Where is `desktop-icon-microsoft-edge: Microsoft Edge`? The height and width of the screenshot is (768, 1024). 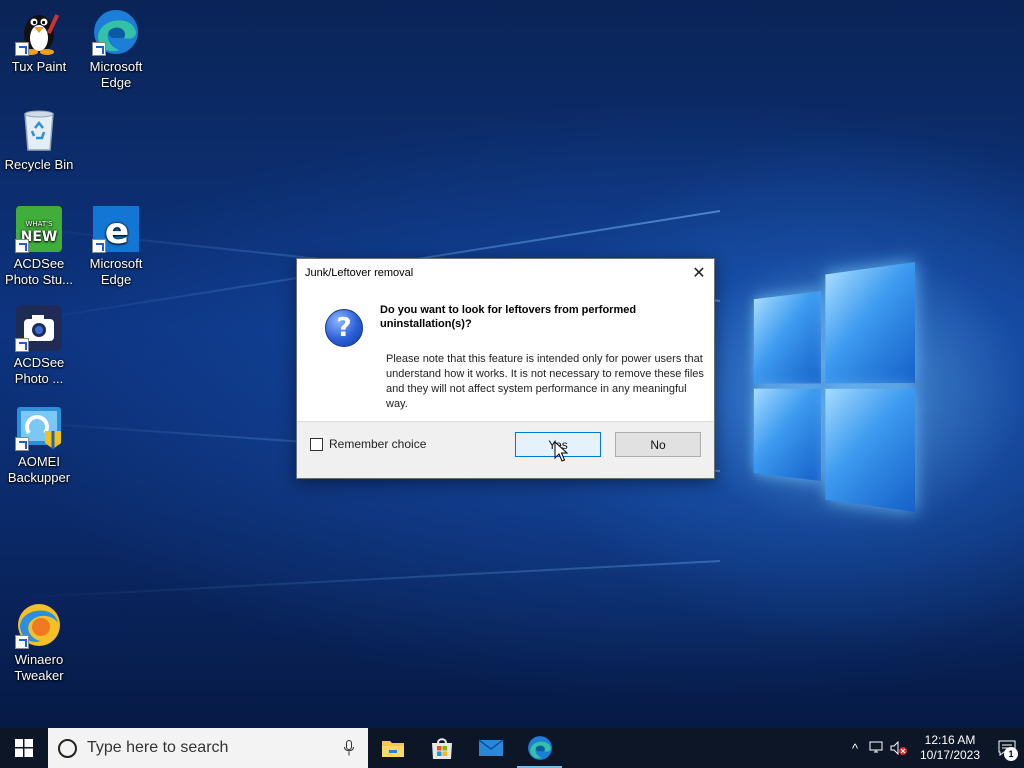 desktop-icon-microsoft-edge: Microsoft Edge is located at coordinates (116, 49).